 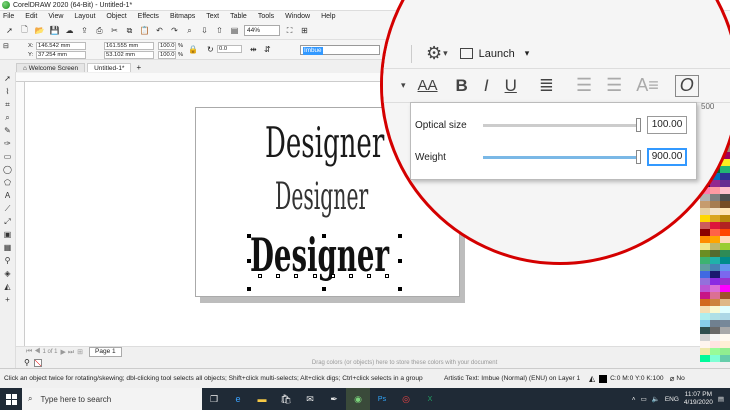 What do you see at coordinates (129, 30) in the screenshot?
I see `copy-icon: ⧉` at bounding box center [129, 30].